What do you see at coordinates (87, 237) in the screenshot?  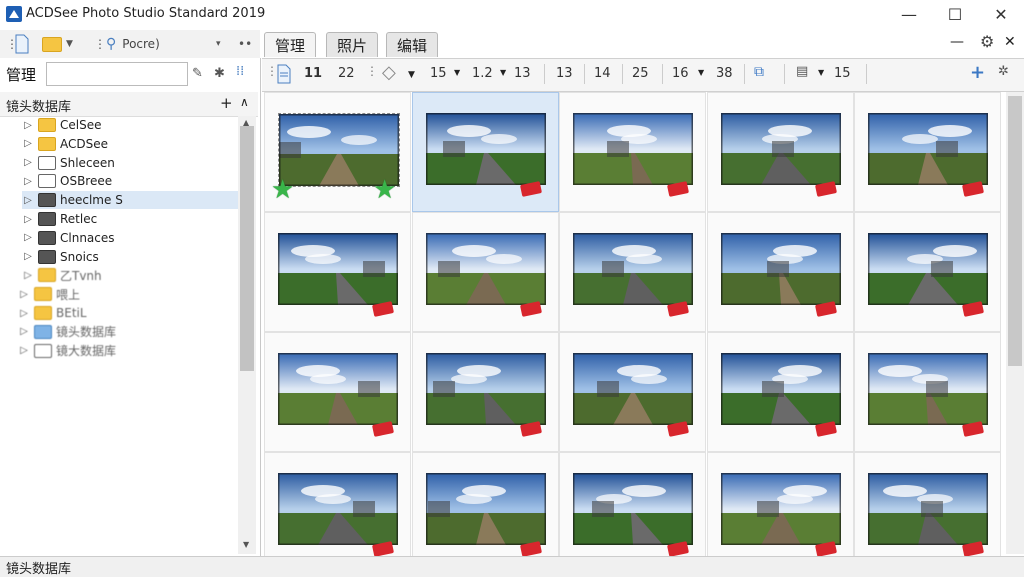 I see `tree-item-label: Clnnaces` at bounding box center [87, 237].